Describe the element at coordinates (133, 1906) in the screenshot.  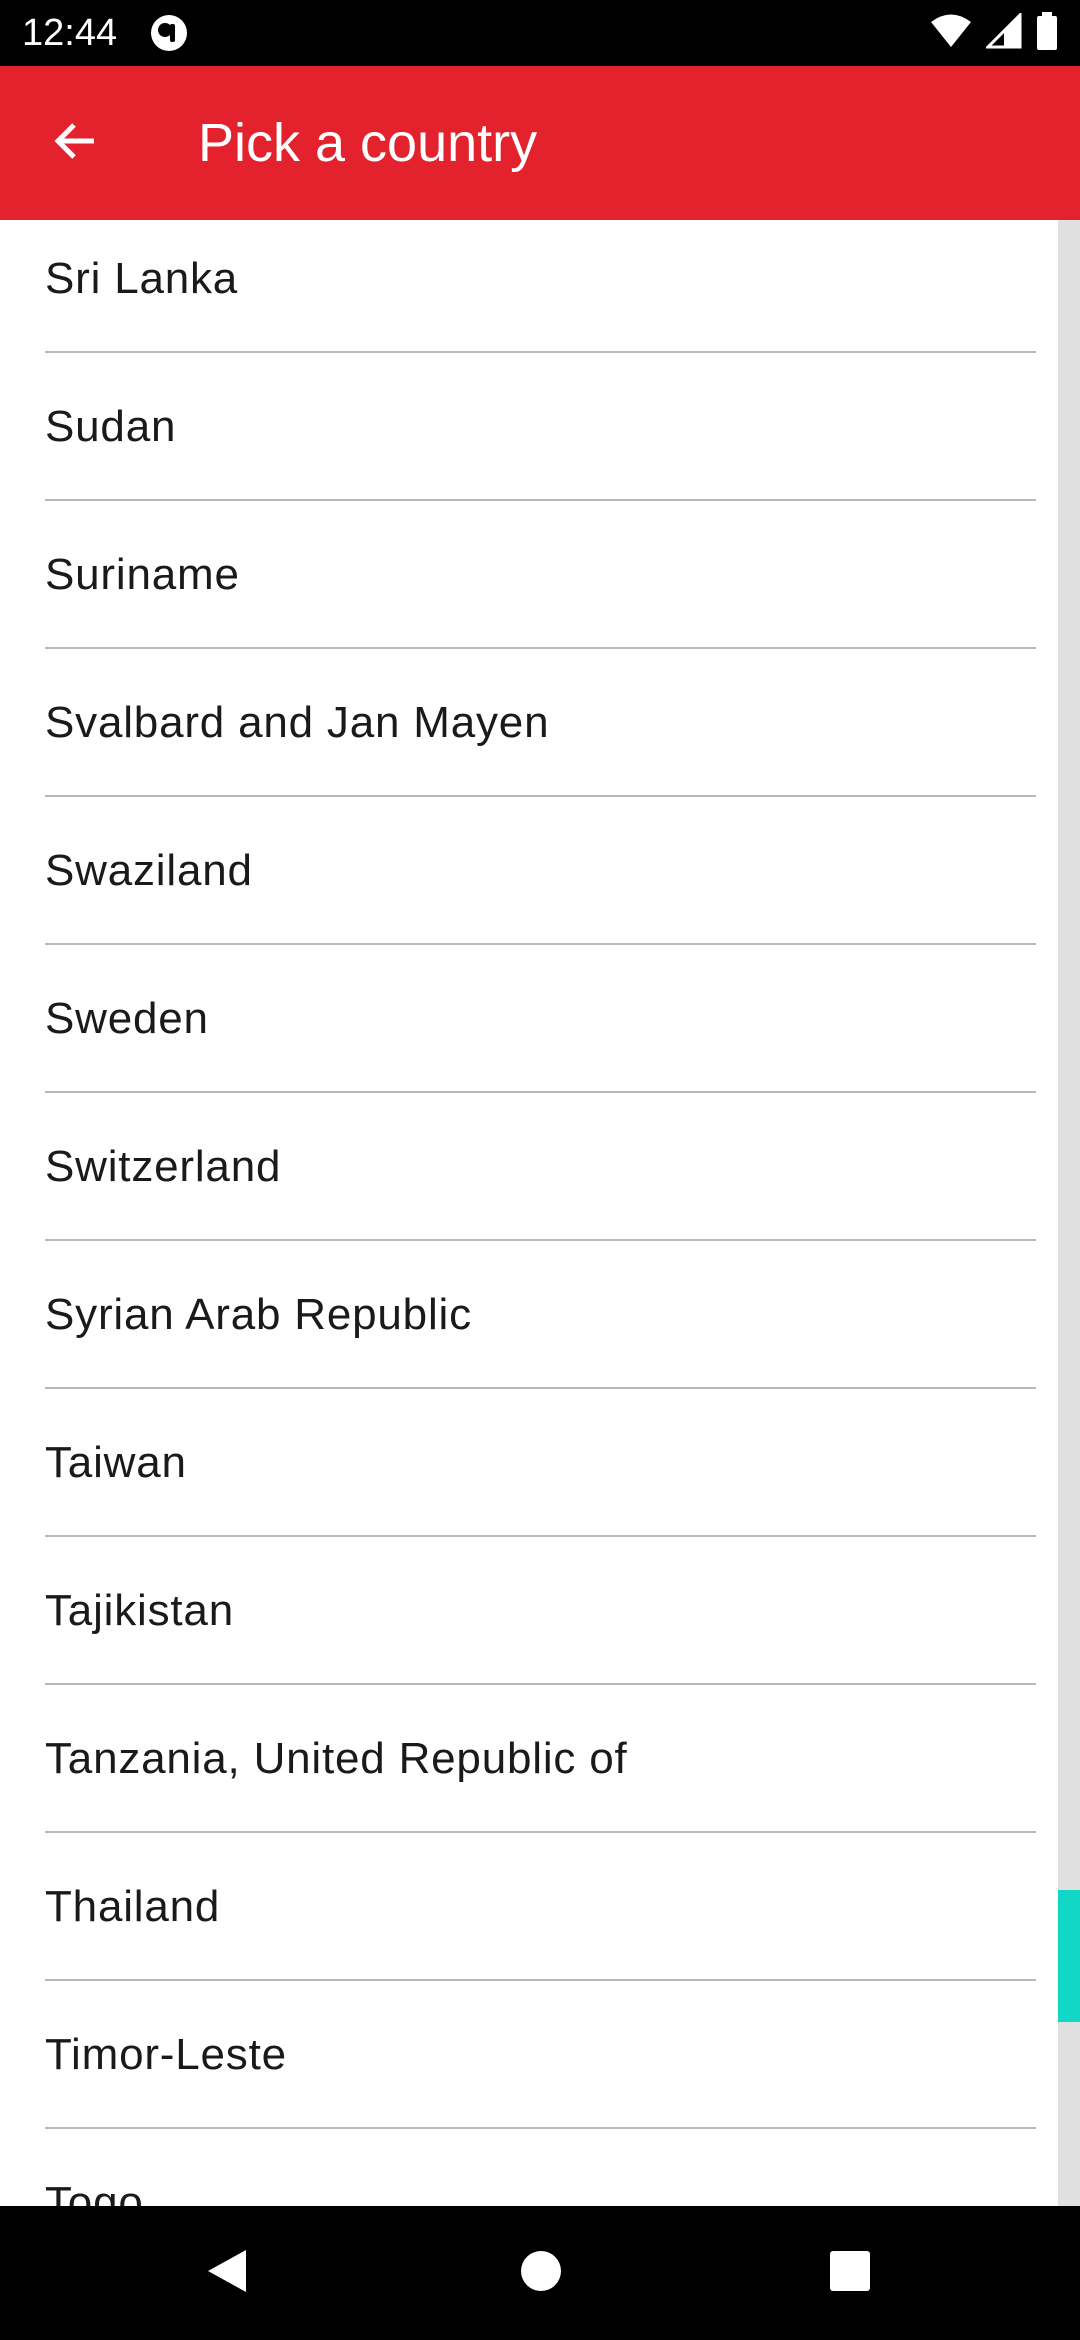
I see `country-label: Thailand` at that location.